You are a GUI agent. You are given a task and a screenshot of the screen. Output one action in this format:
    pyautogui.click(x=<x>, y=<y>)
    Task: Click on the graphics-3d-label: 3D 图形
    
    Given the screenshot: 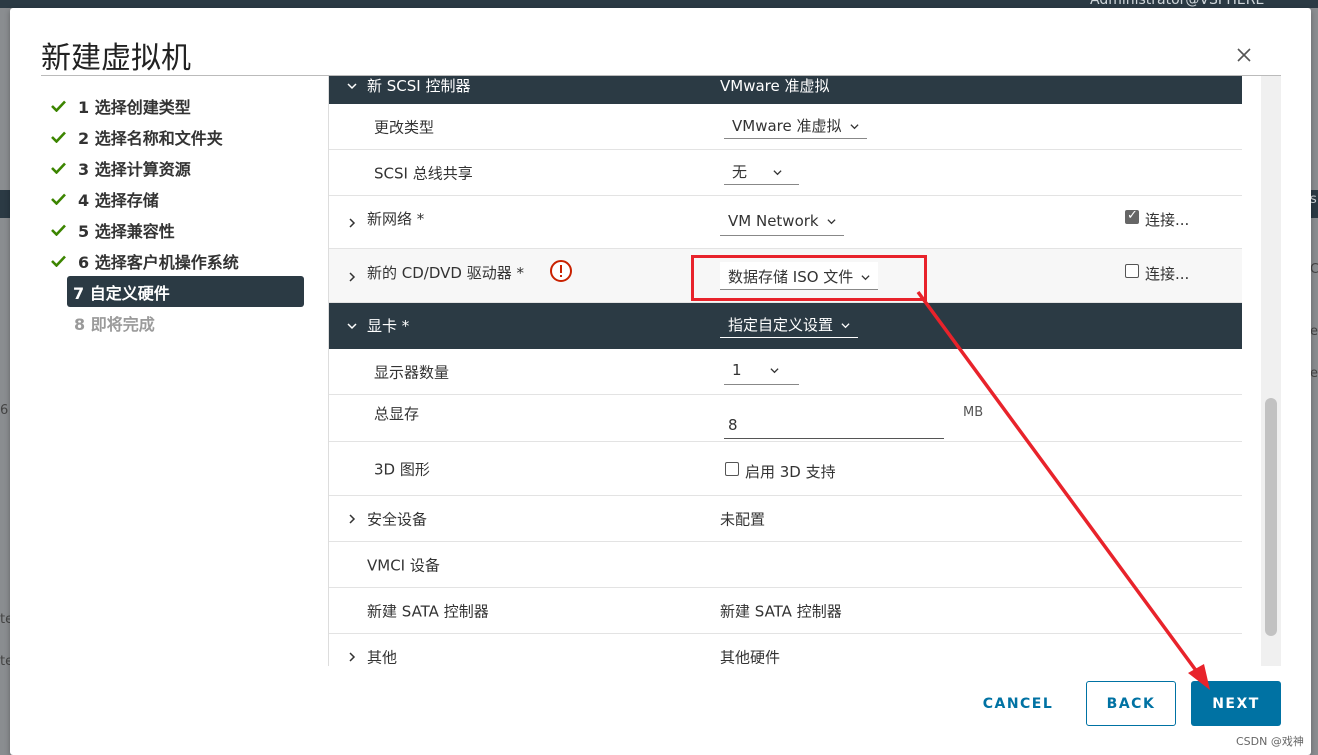 What is the action you would take?
    pyautogui.click(x=402, y=469)
    